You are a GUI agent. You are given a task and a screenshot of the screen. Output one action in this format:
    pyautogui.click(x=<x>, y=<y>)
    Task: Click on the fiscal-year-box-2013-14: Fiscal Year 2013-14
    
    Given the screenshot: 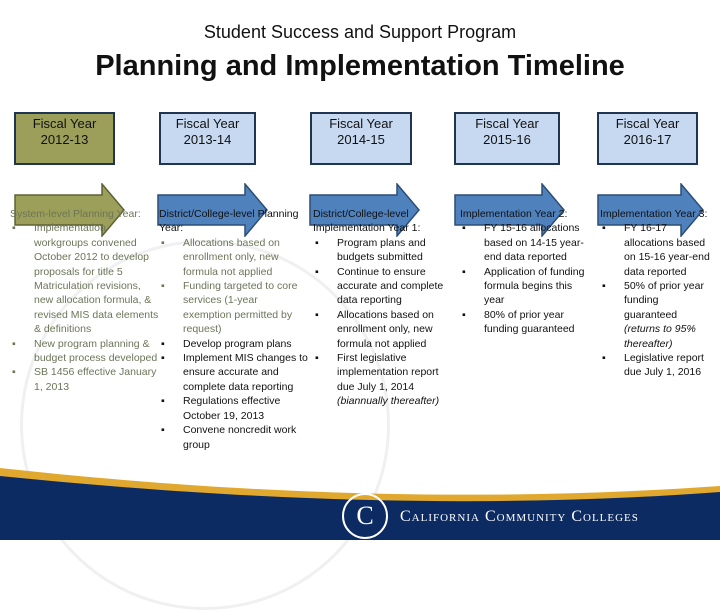 What is the action you would take?
    pyautogui.click(x=207, y=138)
    